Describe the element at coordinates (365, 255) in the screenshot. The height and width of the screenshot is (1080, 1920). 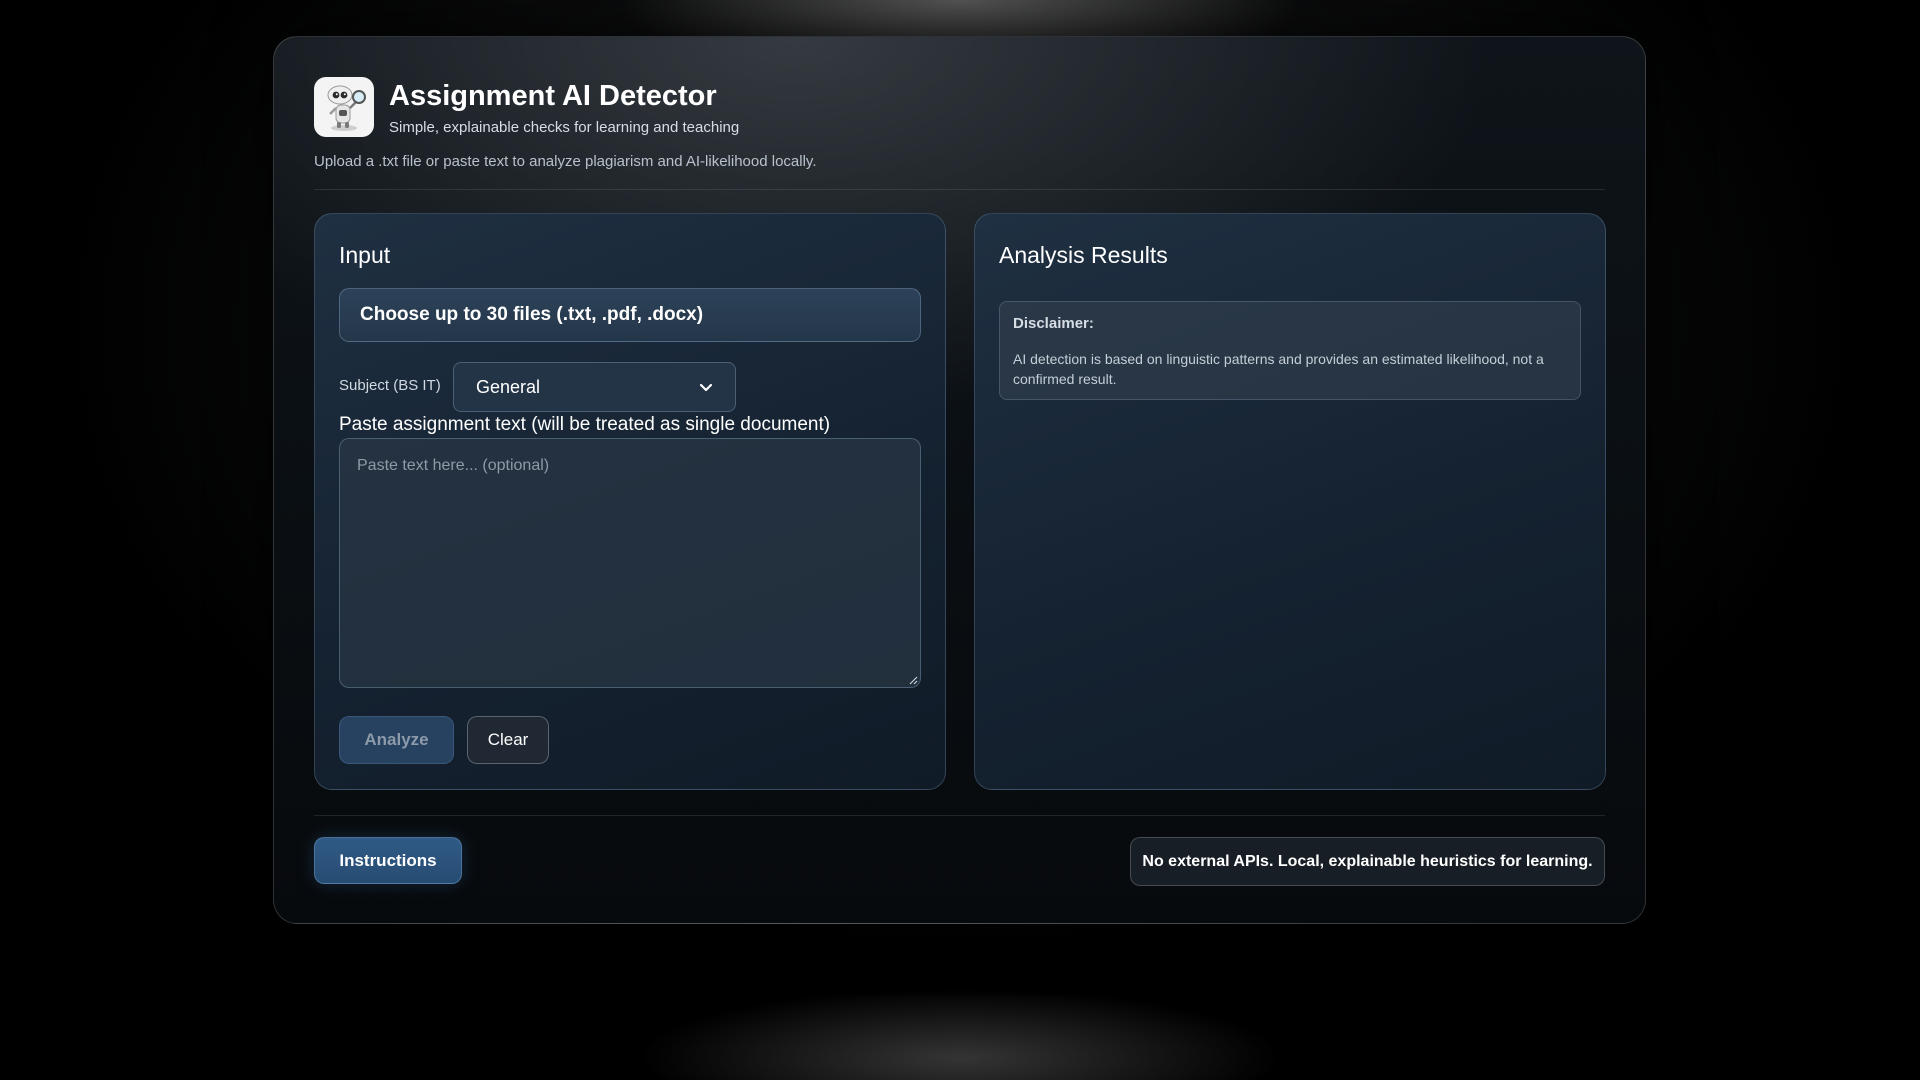
I see `input-panel-title: Input` at that location.